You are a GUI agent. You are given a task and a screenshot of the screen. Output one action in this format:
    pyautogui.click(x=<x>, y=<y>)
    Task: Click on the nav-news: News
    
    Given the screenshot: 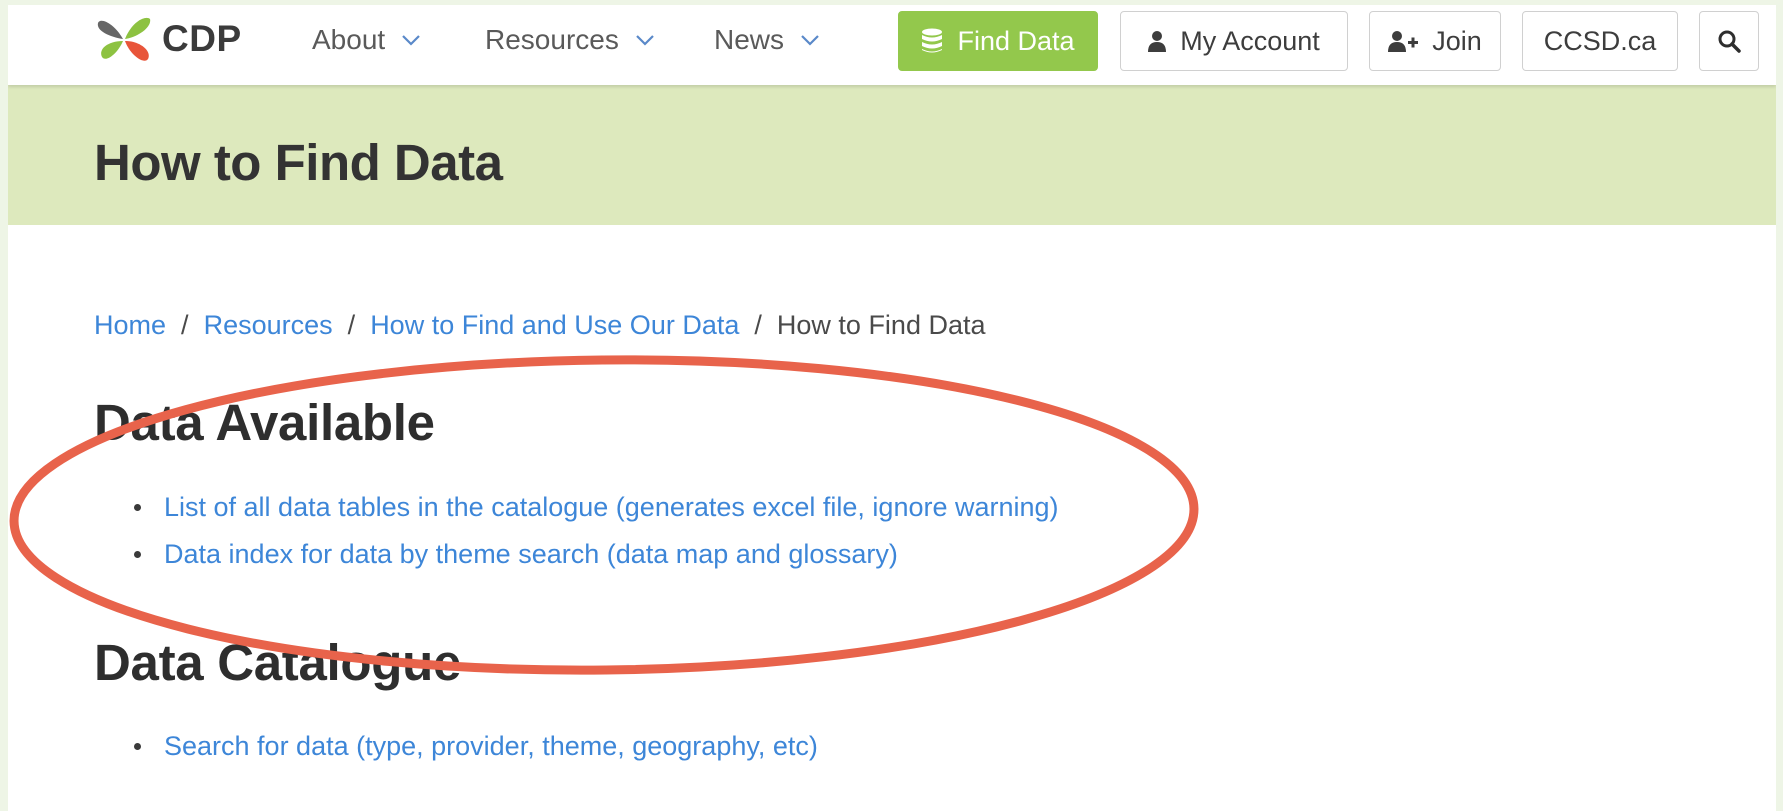 What is the action you would take?
    pyautogui.click(x=767, y=40)
    